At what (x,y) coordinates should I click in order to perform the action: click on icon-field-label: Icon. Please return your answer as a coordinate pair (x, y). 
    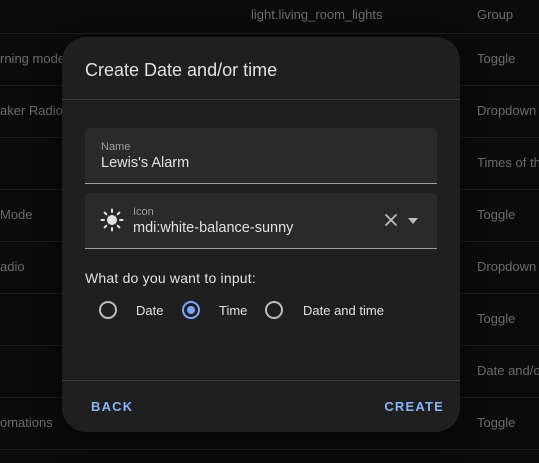
    Looking at the image, I should click on (143, 212).